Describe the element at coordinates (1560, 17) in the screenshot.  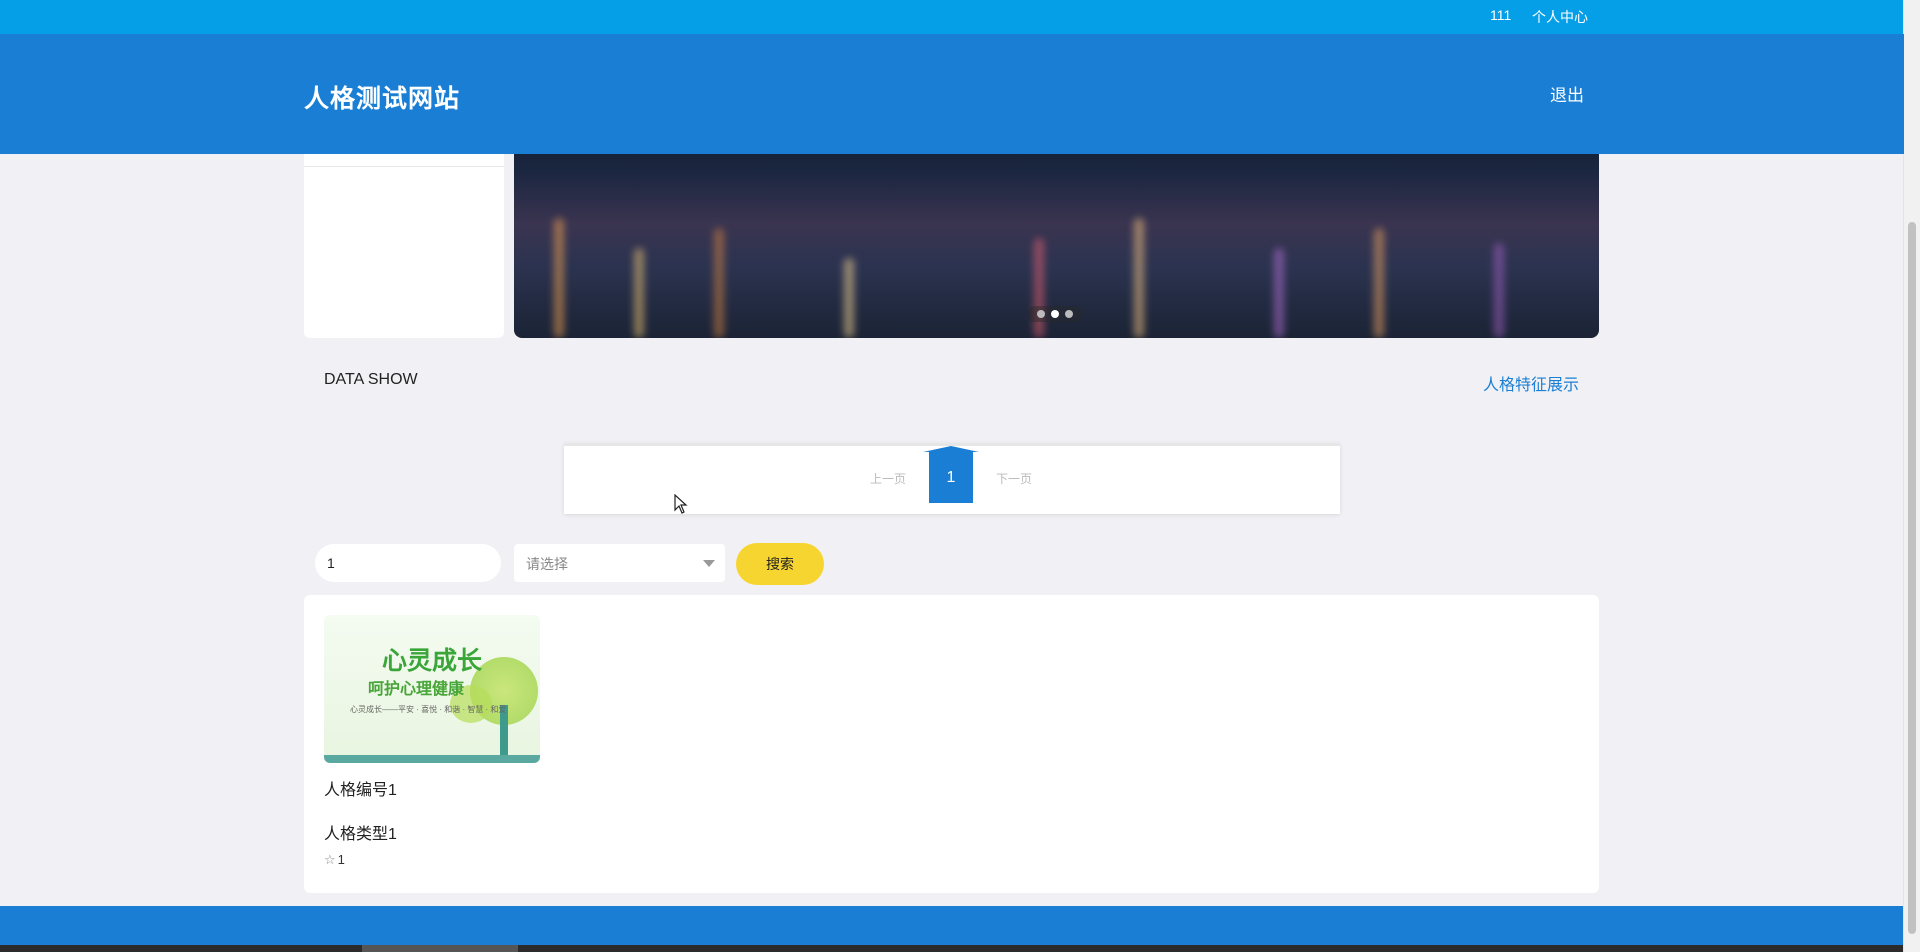
I see `personal-center-link: 个人中心` at that location.